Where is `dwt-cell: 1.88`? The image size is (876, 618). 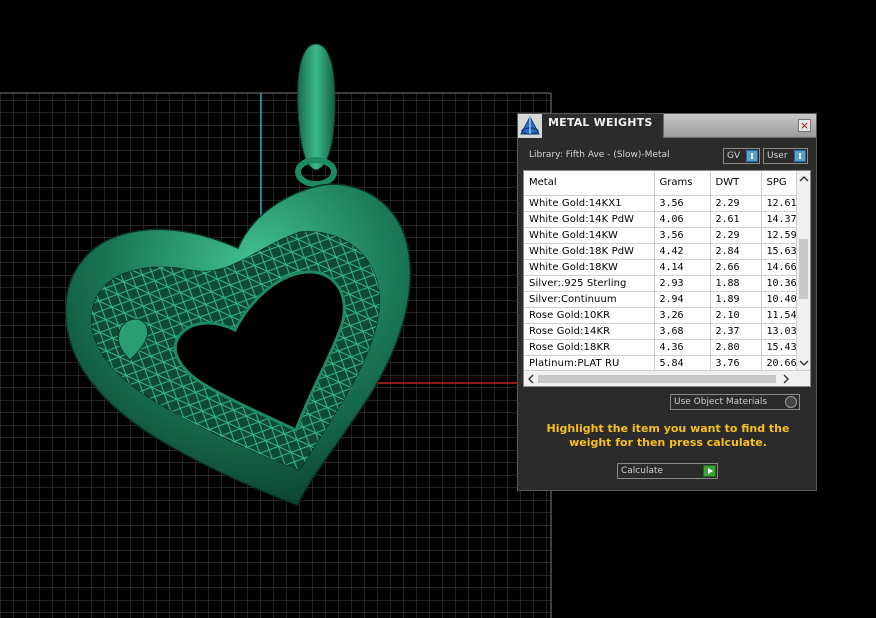
dwt-cell: 1.88 is located at coordinates (736, 283).